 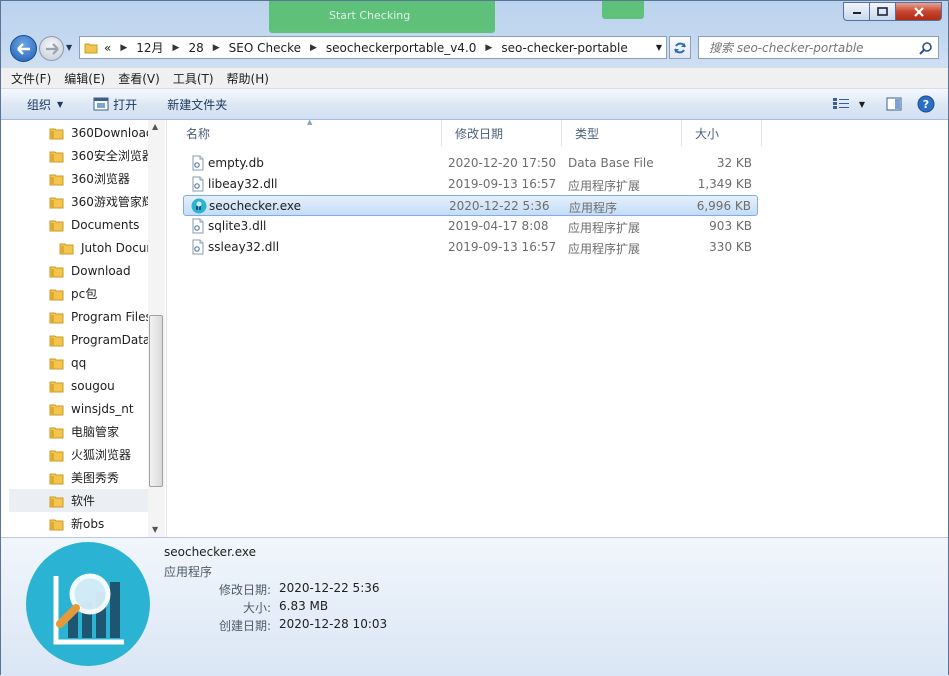 I want to click on column-header-date: 修改日期, so click(x=502, y=133).